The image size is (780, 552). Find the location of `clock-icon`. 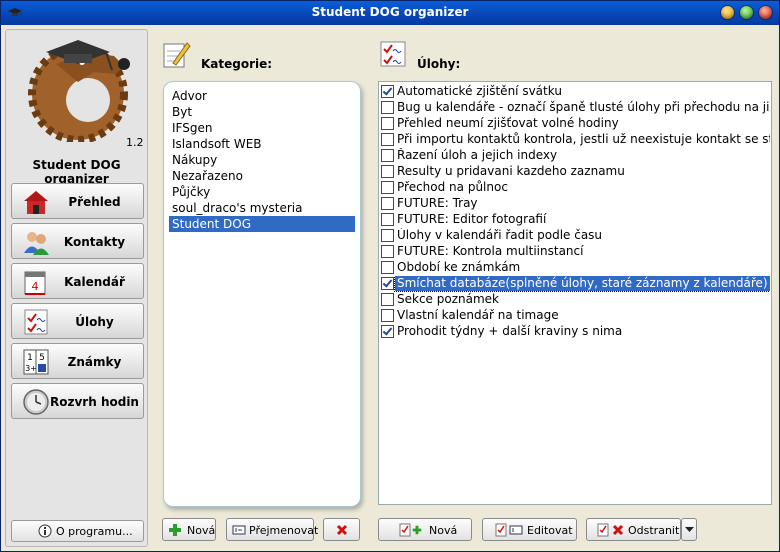

clock-icon is located at coordinates (36, 402).